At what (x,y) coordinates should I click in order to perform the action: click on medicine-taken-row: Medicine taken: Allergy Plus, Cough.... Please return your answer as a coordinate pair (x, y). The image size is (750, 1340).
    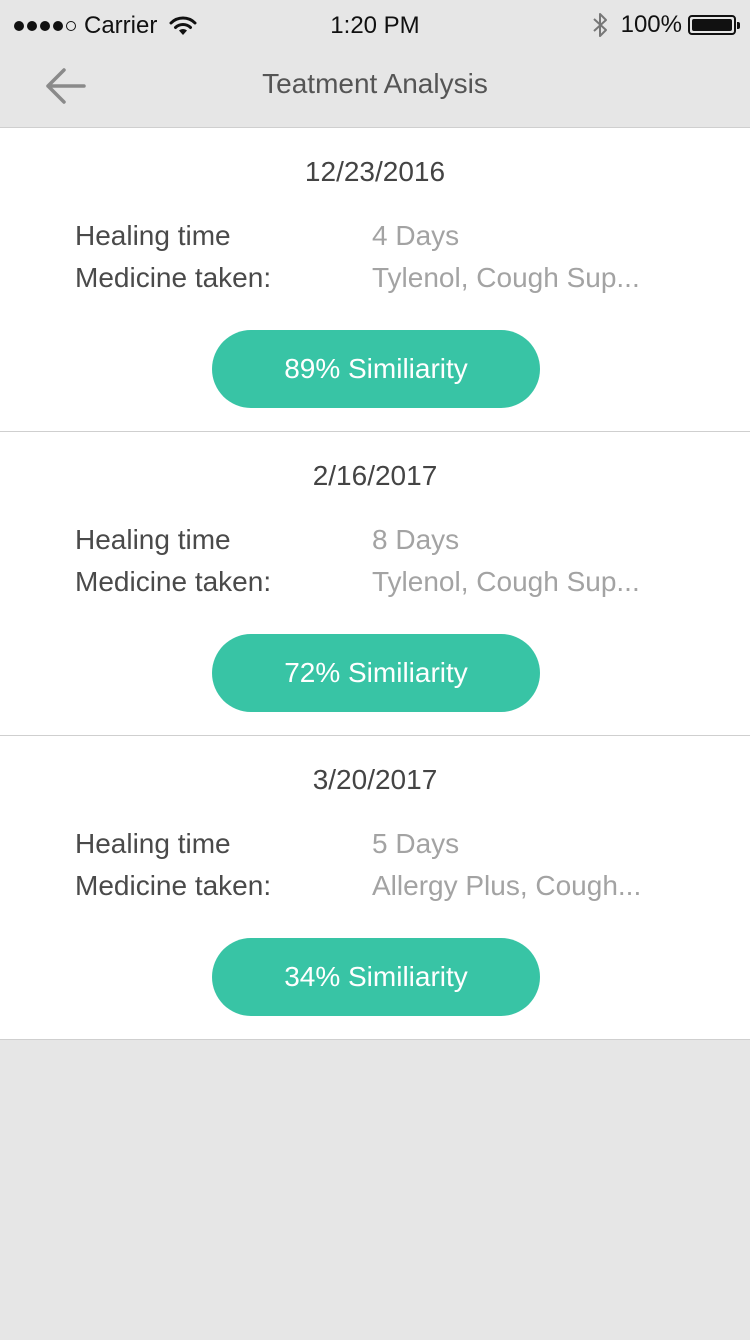
    Looking at the image, I should click on (382, 888).